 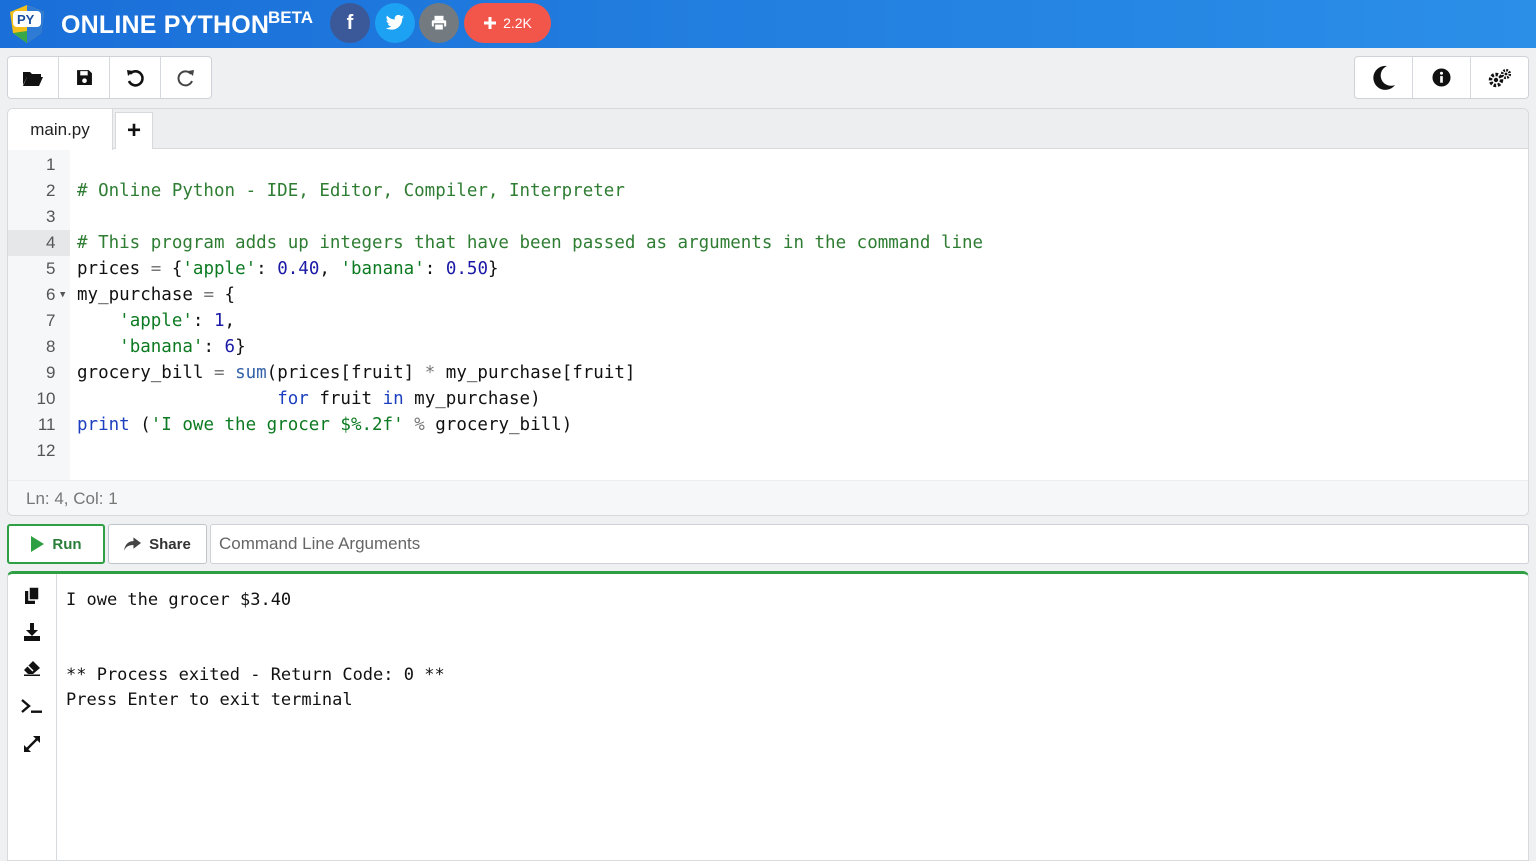 I want to click on code-token: 6, so click(x=230, y=347).